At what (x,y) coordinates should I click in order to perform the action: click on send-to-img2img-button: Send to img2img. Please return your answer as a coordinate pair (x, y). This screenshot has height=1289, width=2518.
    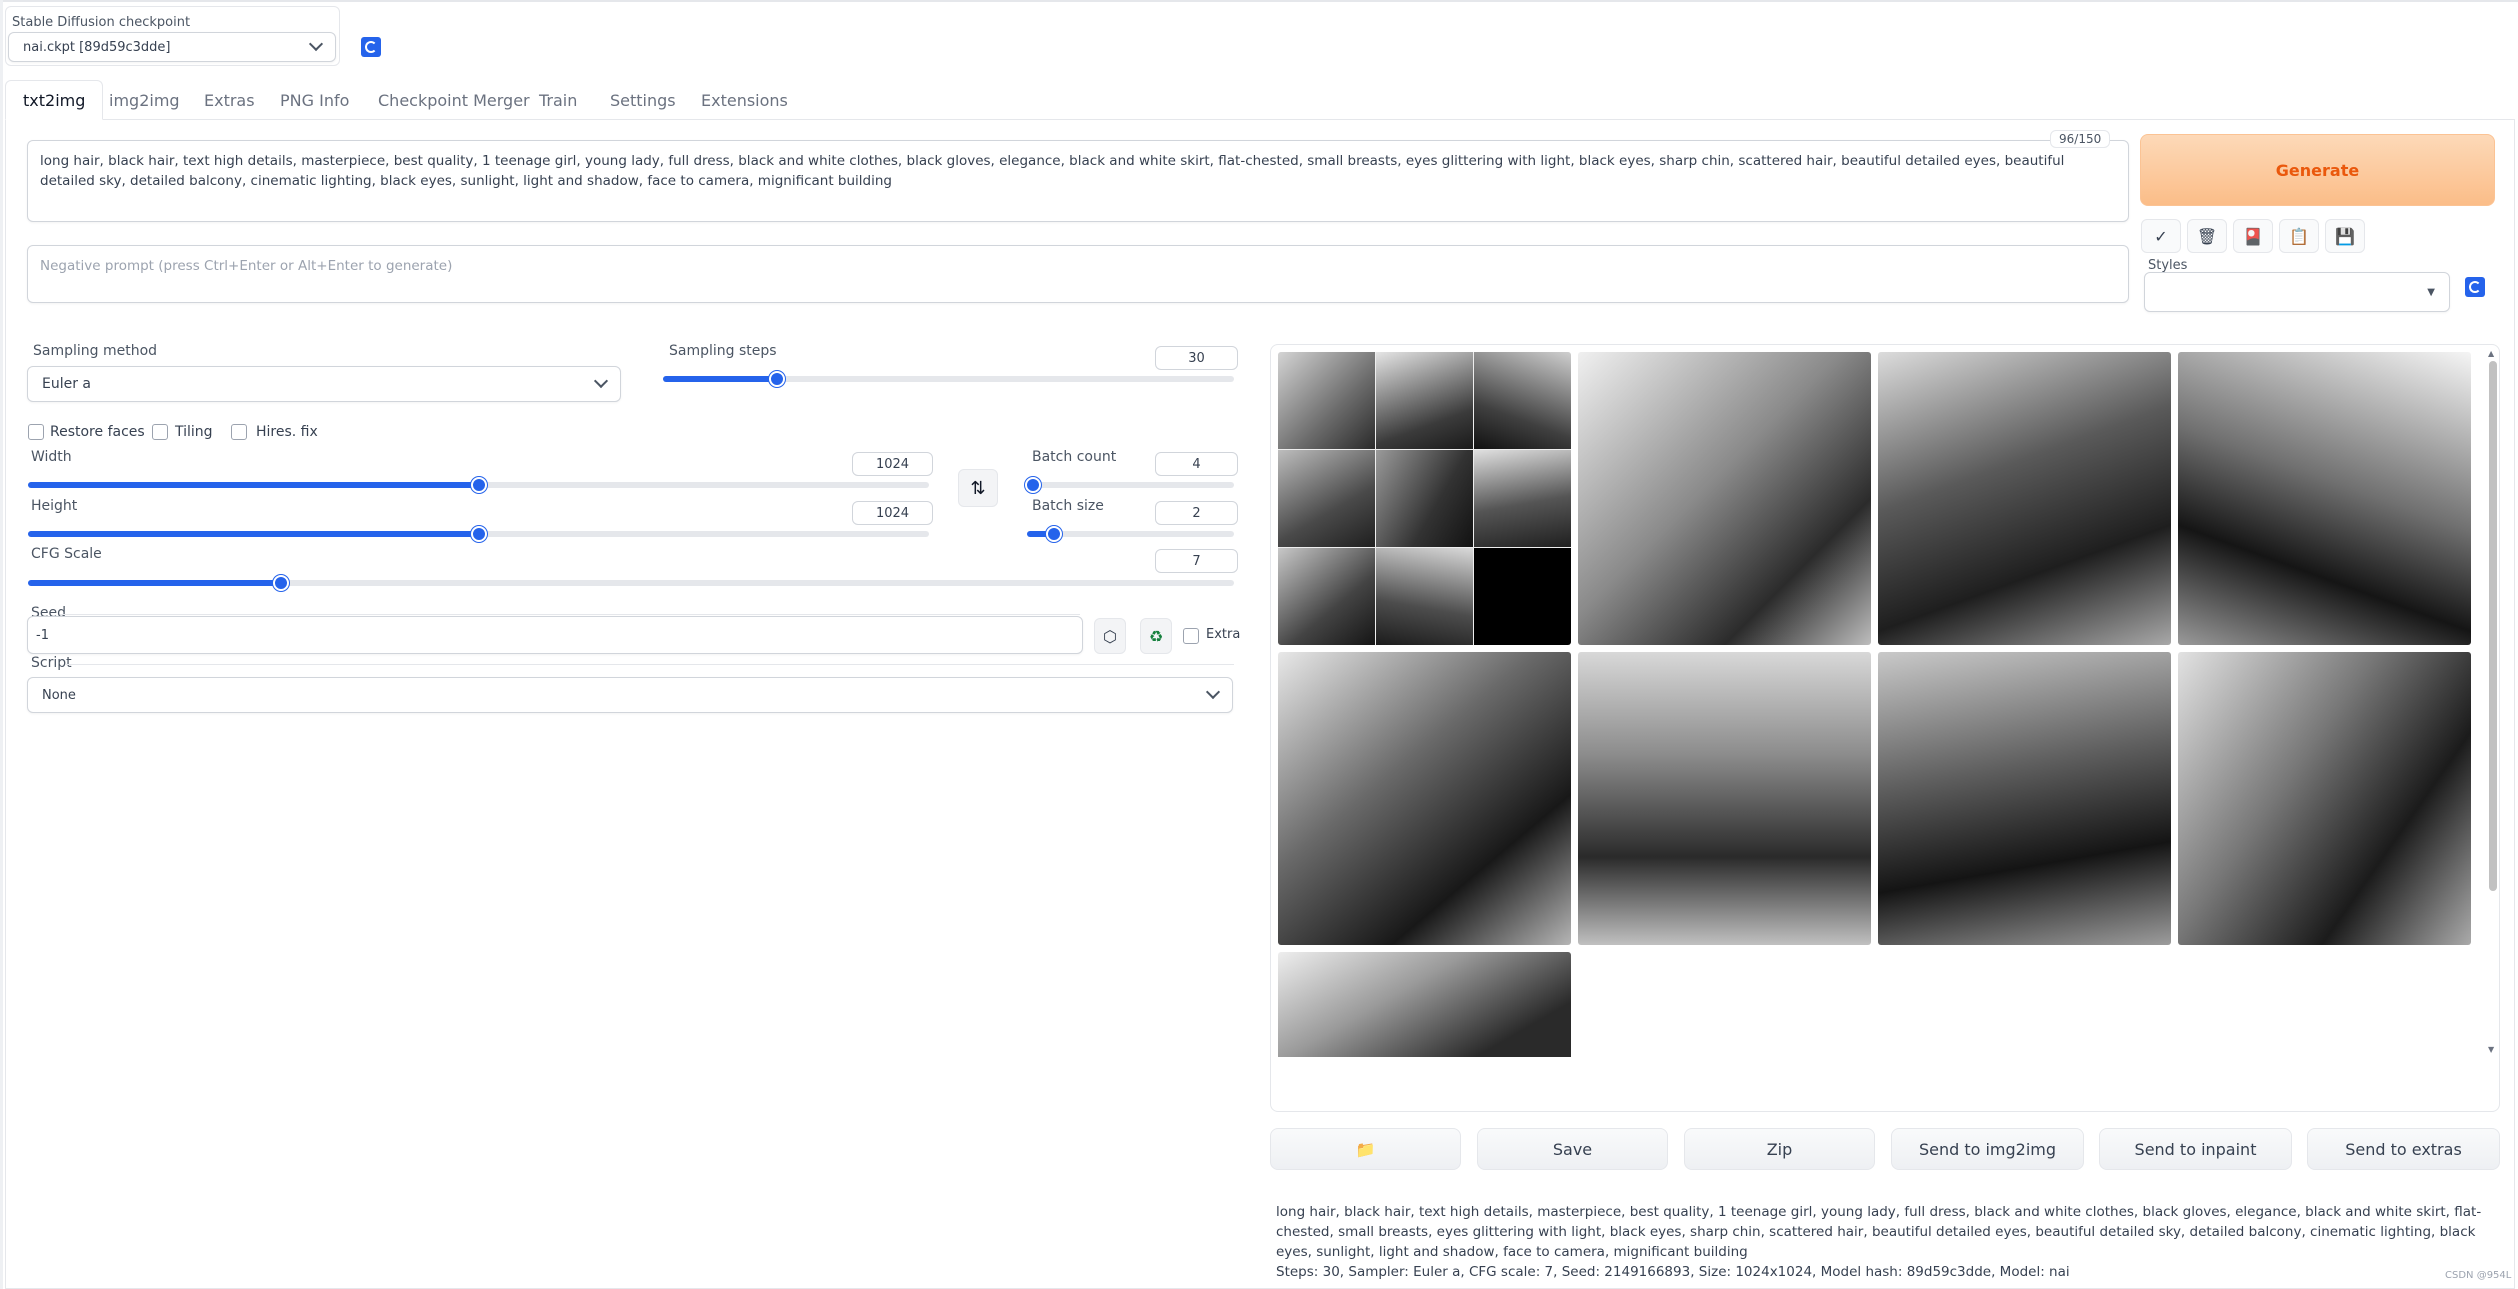
    Looking at the image, I should click on (1987, 1149).